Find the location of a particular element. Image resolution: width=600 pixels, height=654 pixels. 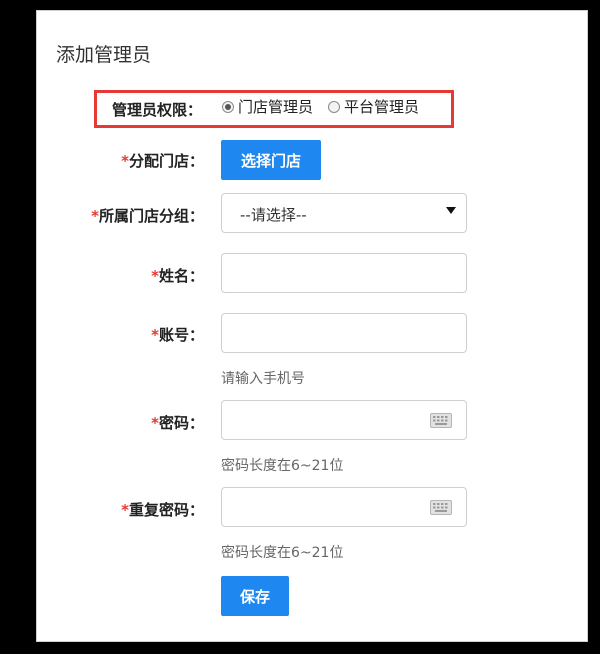

save-button: 保存 is located at coordinates (255, 596).